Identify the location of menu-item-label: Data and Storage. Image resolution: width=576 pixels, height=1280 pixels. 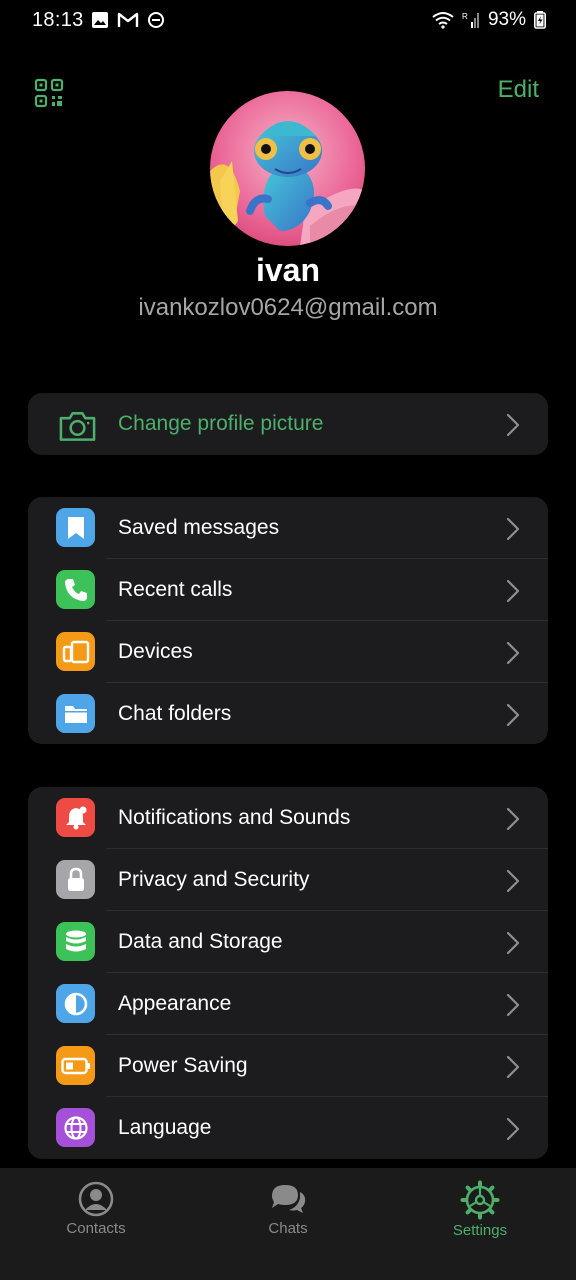
(200, 941).